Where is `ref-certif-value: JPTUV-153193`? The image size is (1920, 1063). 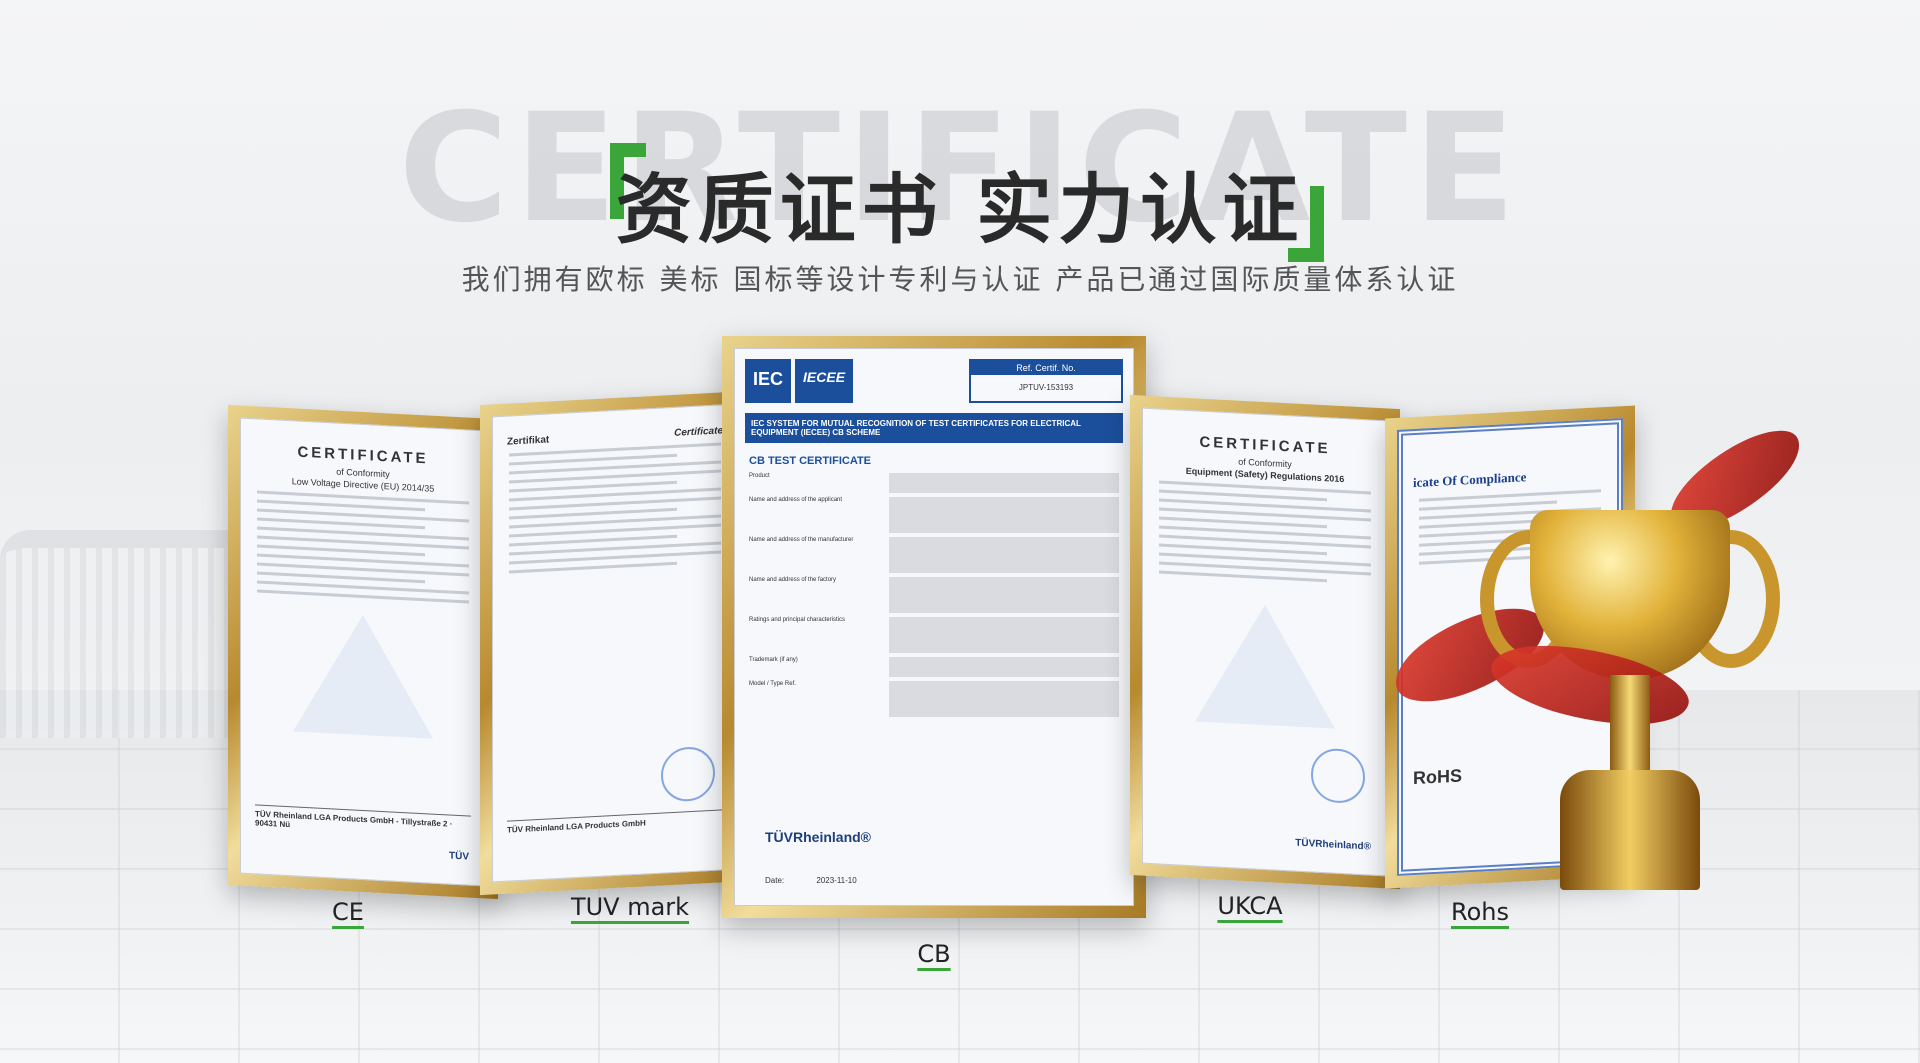 ref-certif-value: JPTUV-153193 is located at coordinates (1046, 387).